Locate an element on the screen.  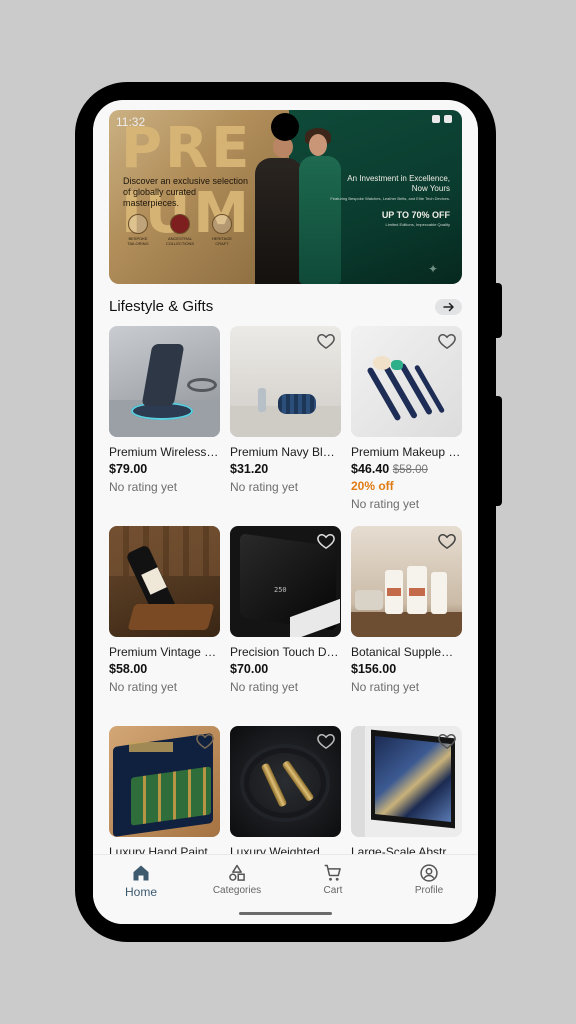
nav-cart: Cart is located at coordinates (333, 879).